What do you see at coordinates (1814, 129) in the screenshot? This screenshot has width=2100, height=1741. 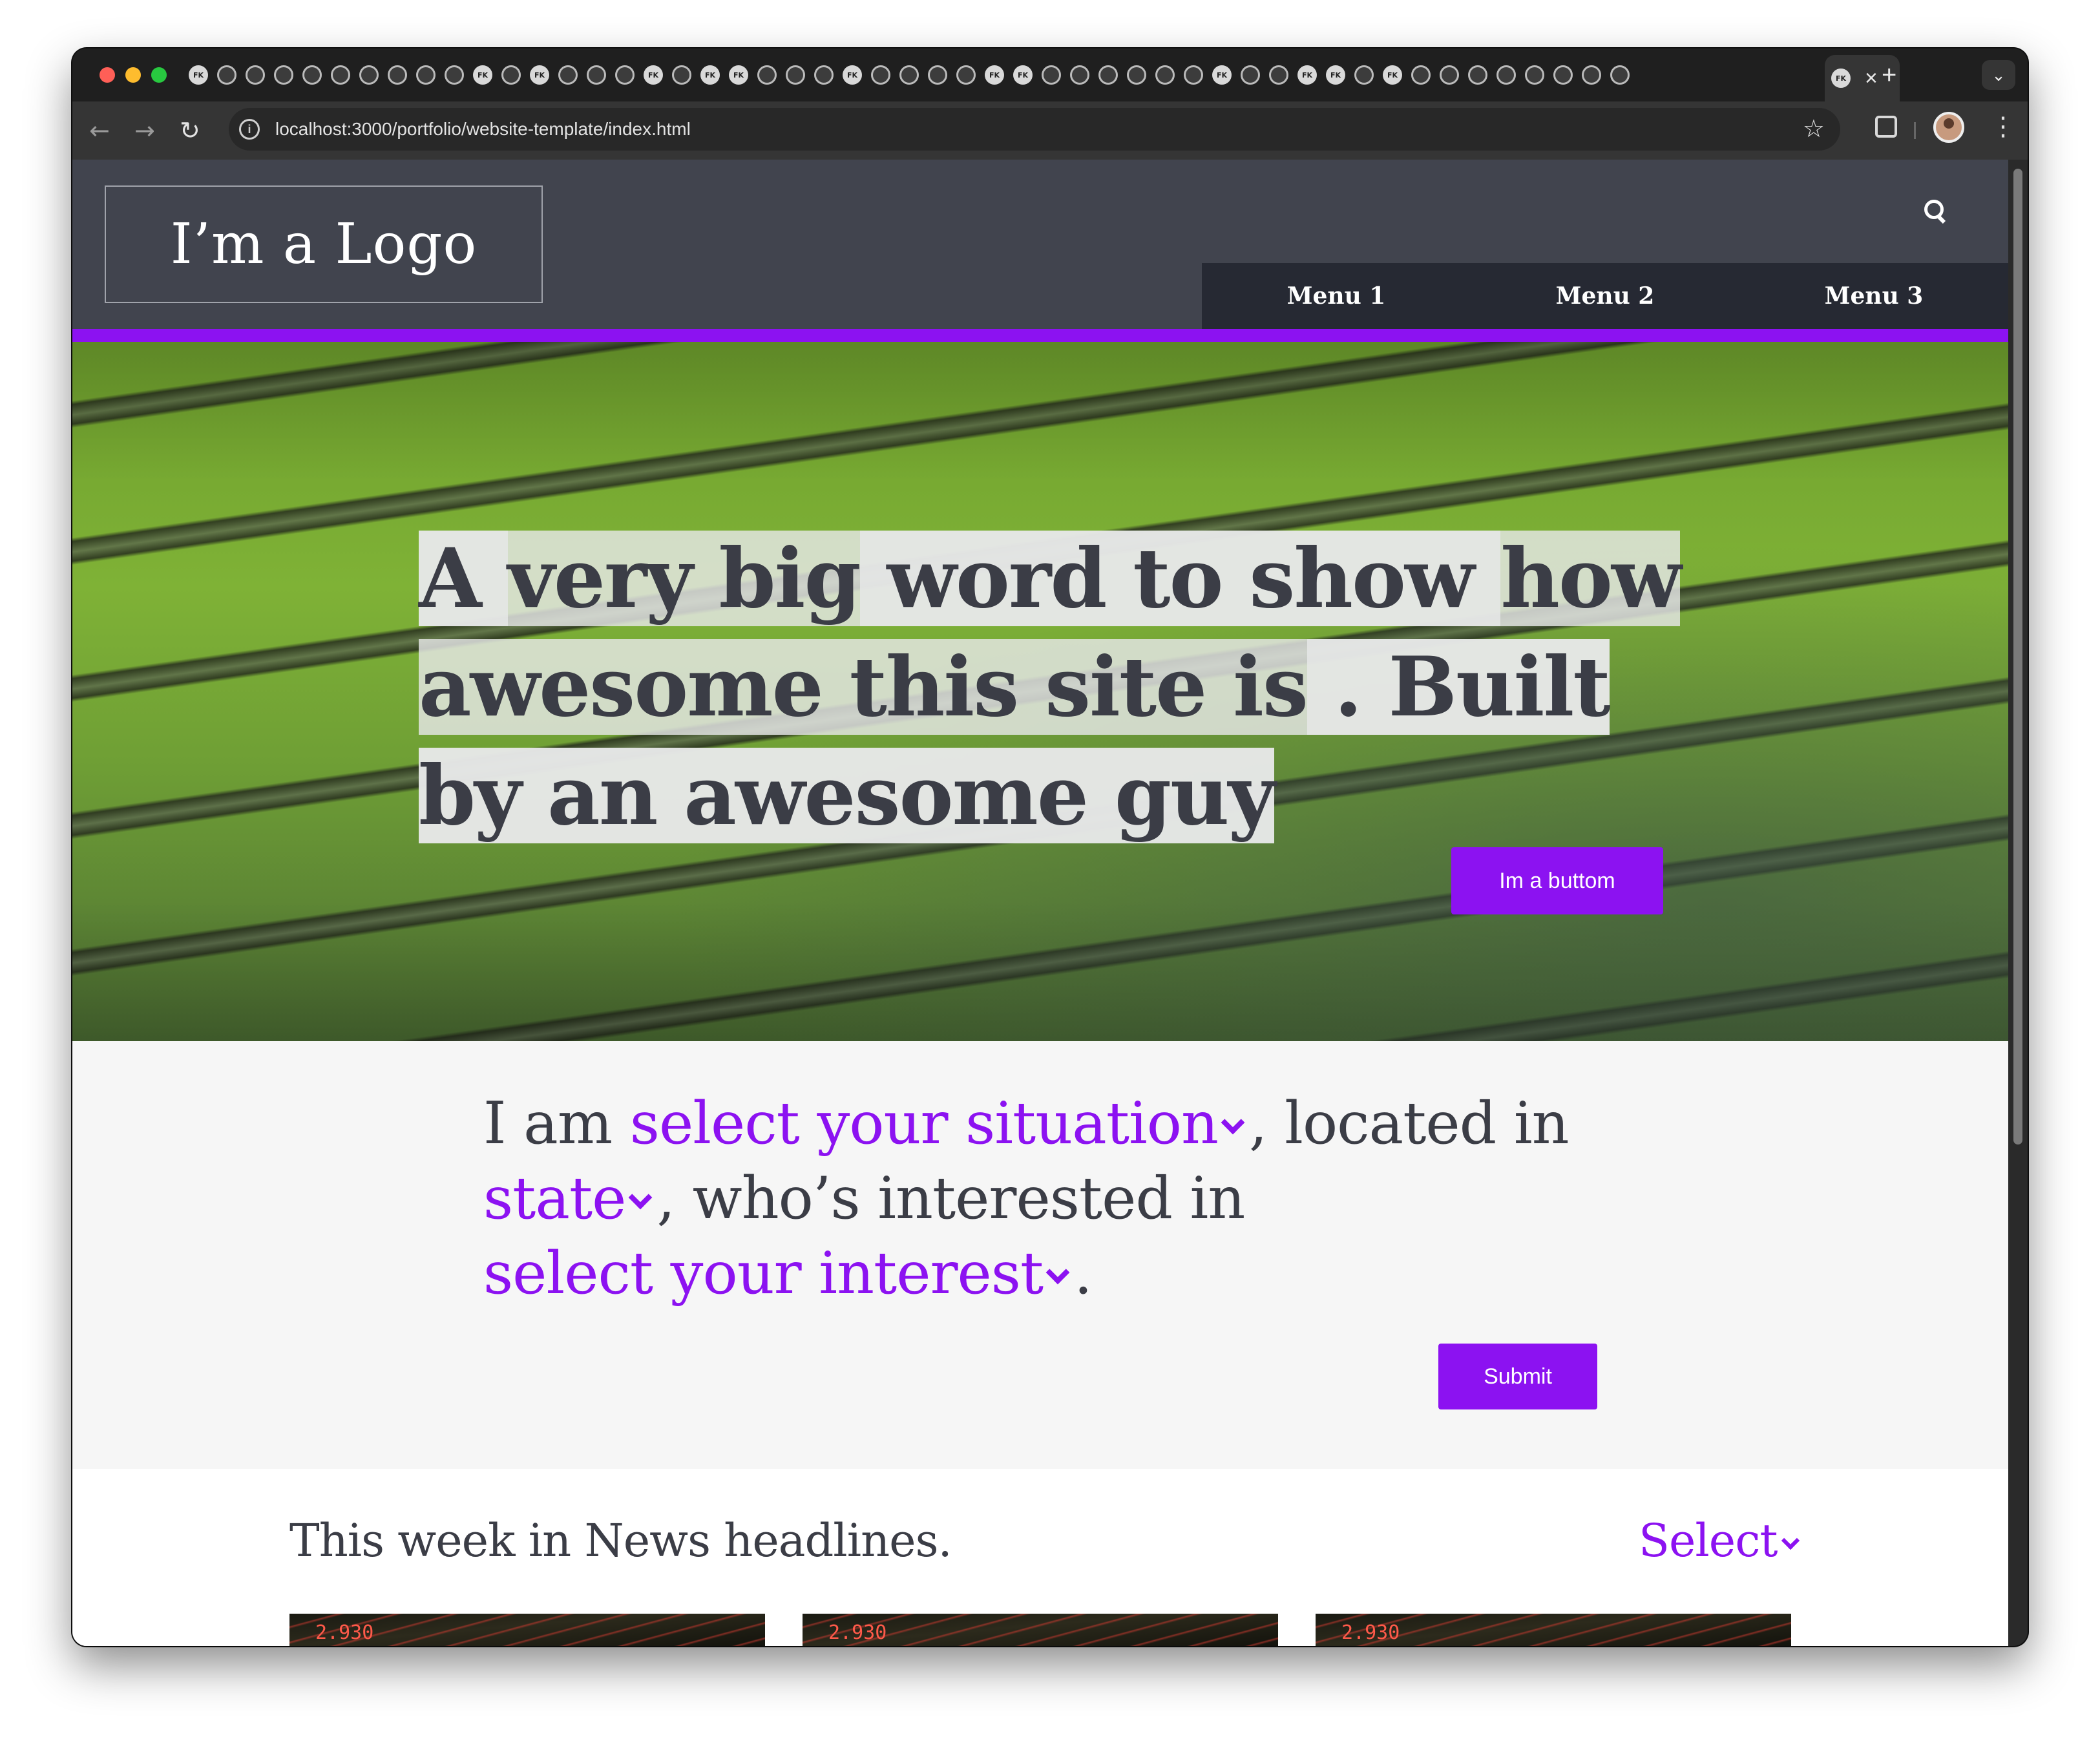 I see `bookmark-star-icon: ☆` at bounding box center [1814, 129].